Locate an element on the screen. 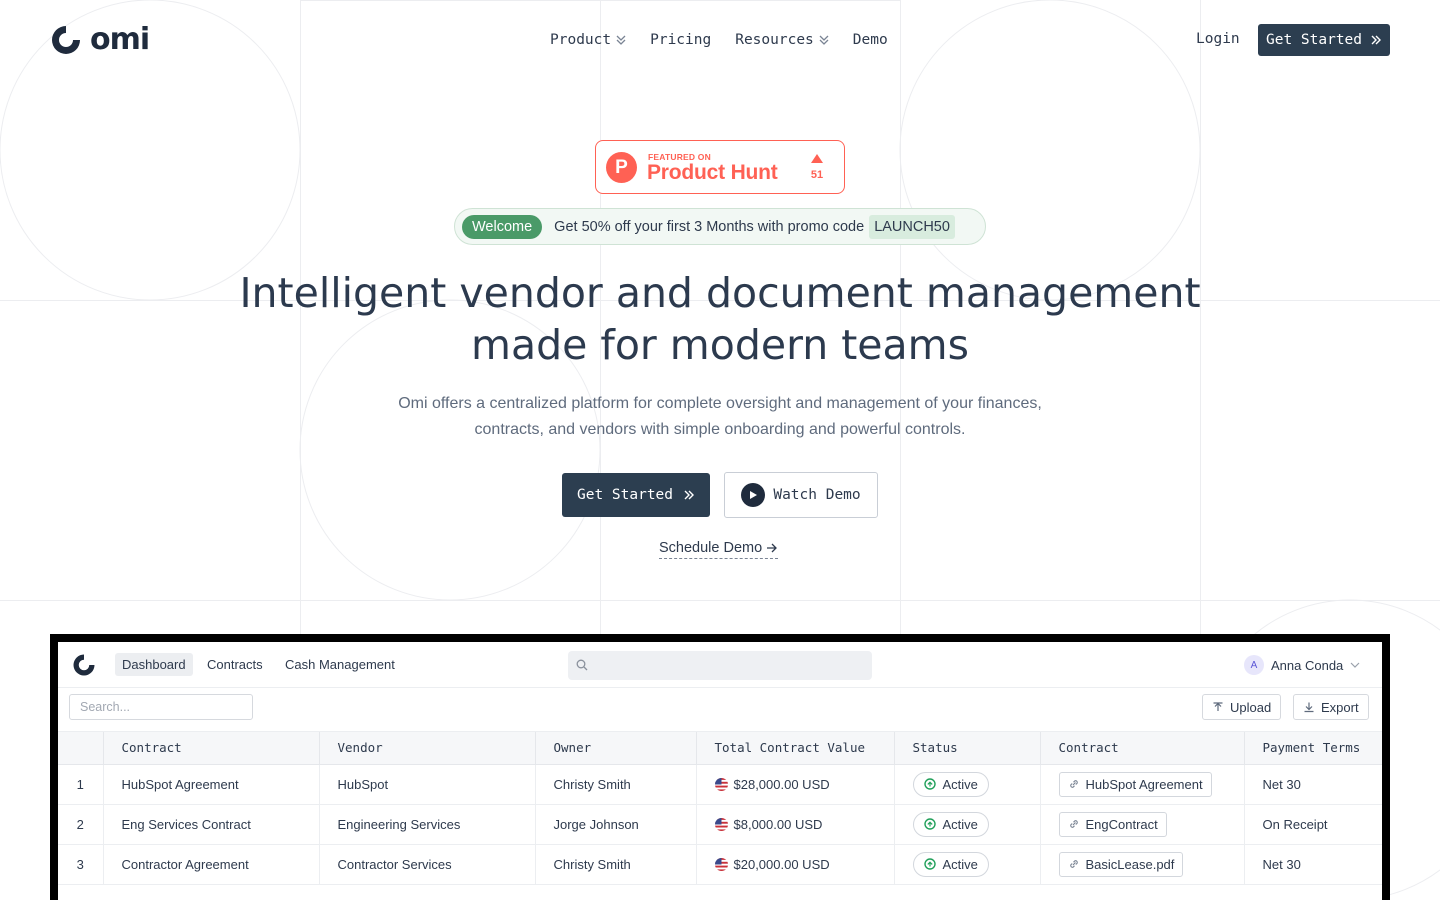 This screenshot has width=1440, height=900. download-icon is located at coordinates (1309, 707).